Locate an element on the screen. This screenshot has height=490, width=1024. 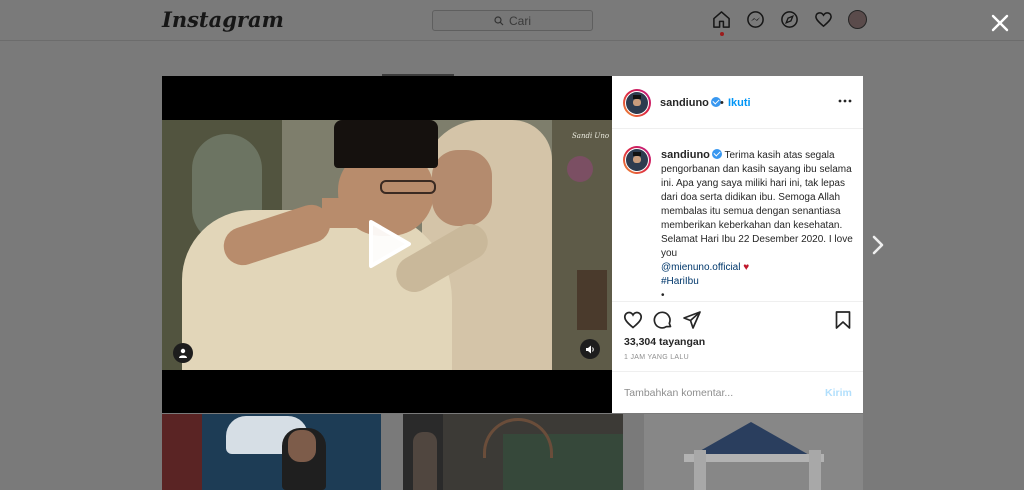
video-watermark: Sandi Uno is located at coordinates (591, 136).